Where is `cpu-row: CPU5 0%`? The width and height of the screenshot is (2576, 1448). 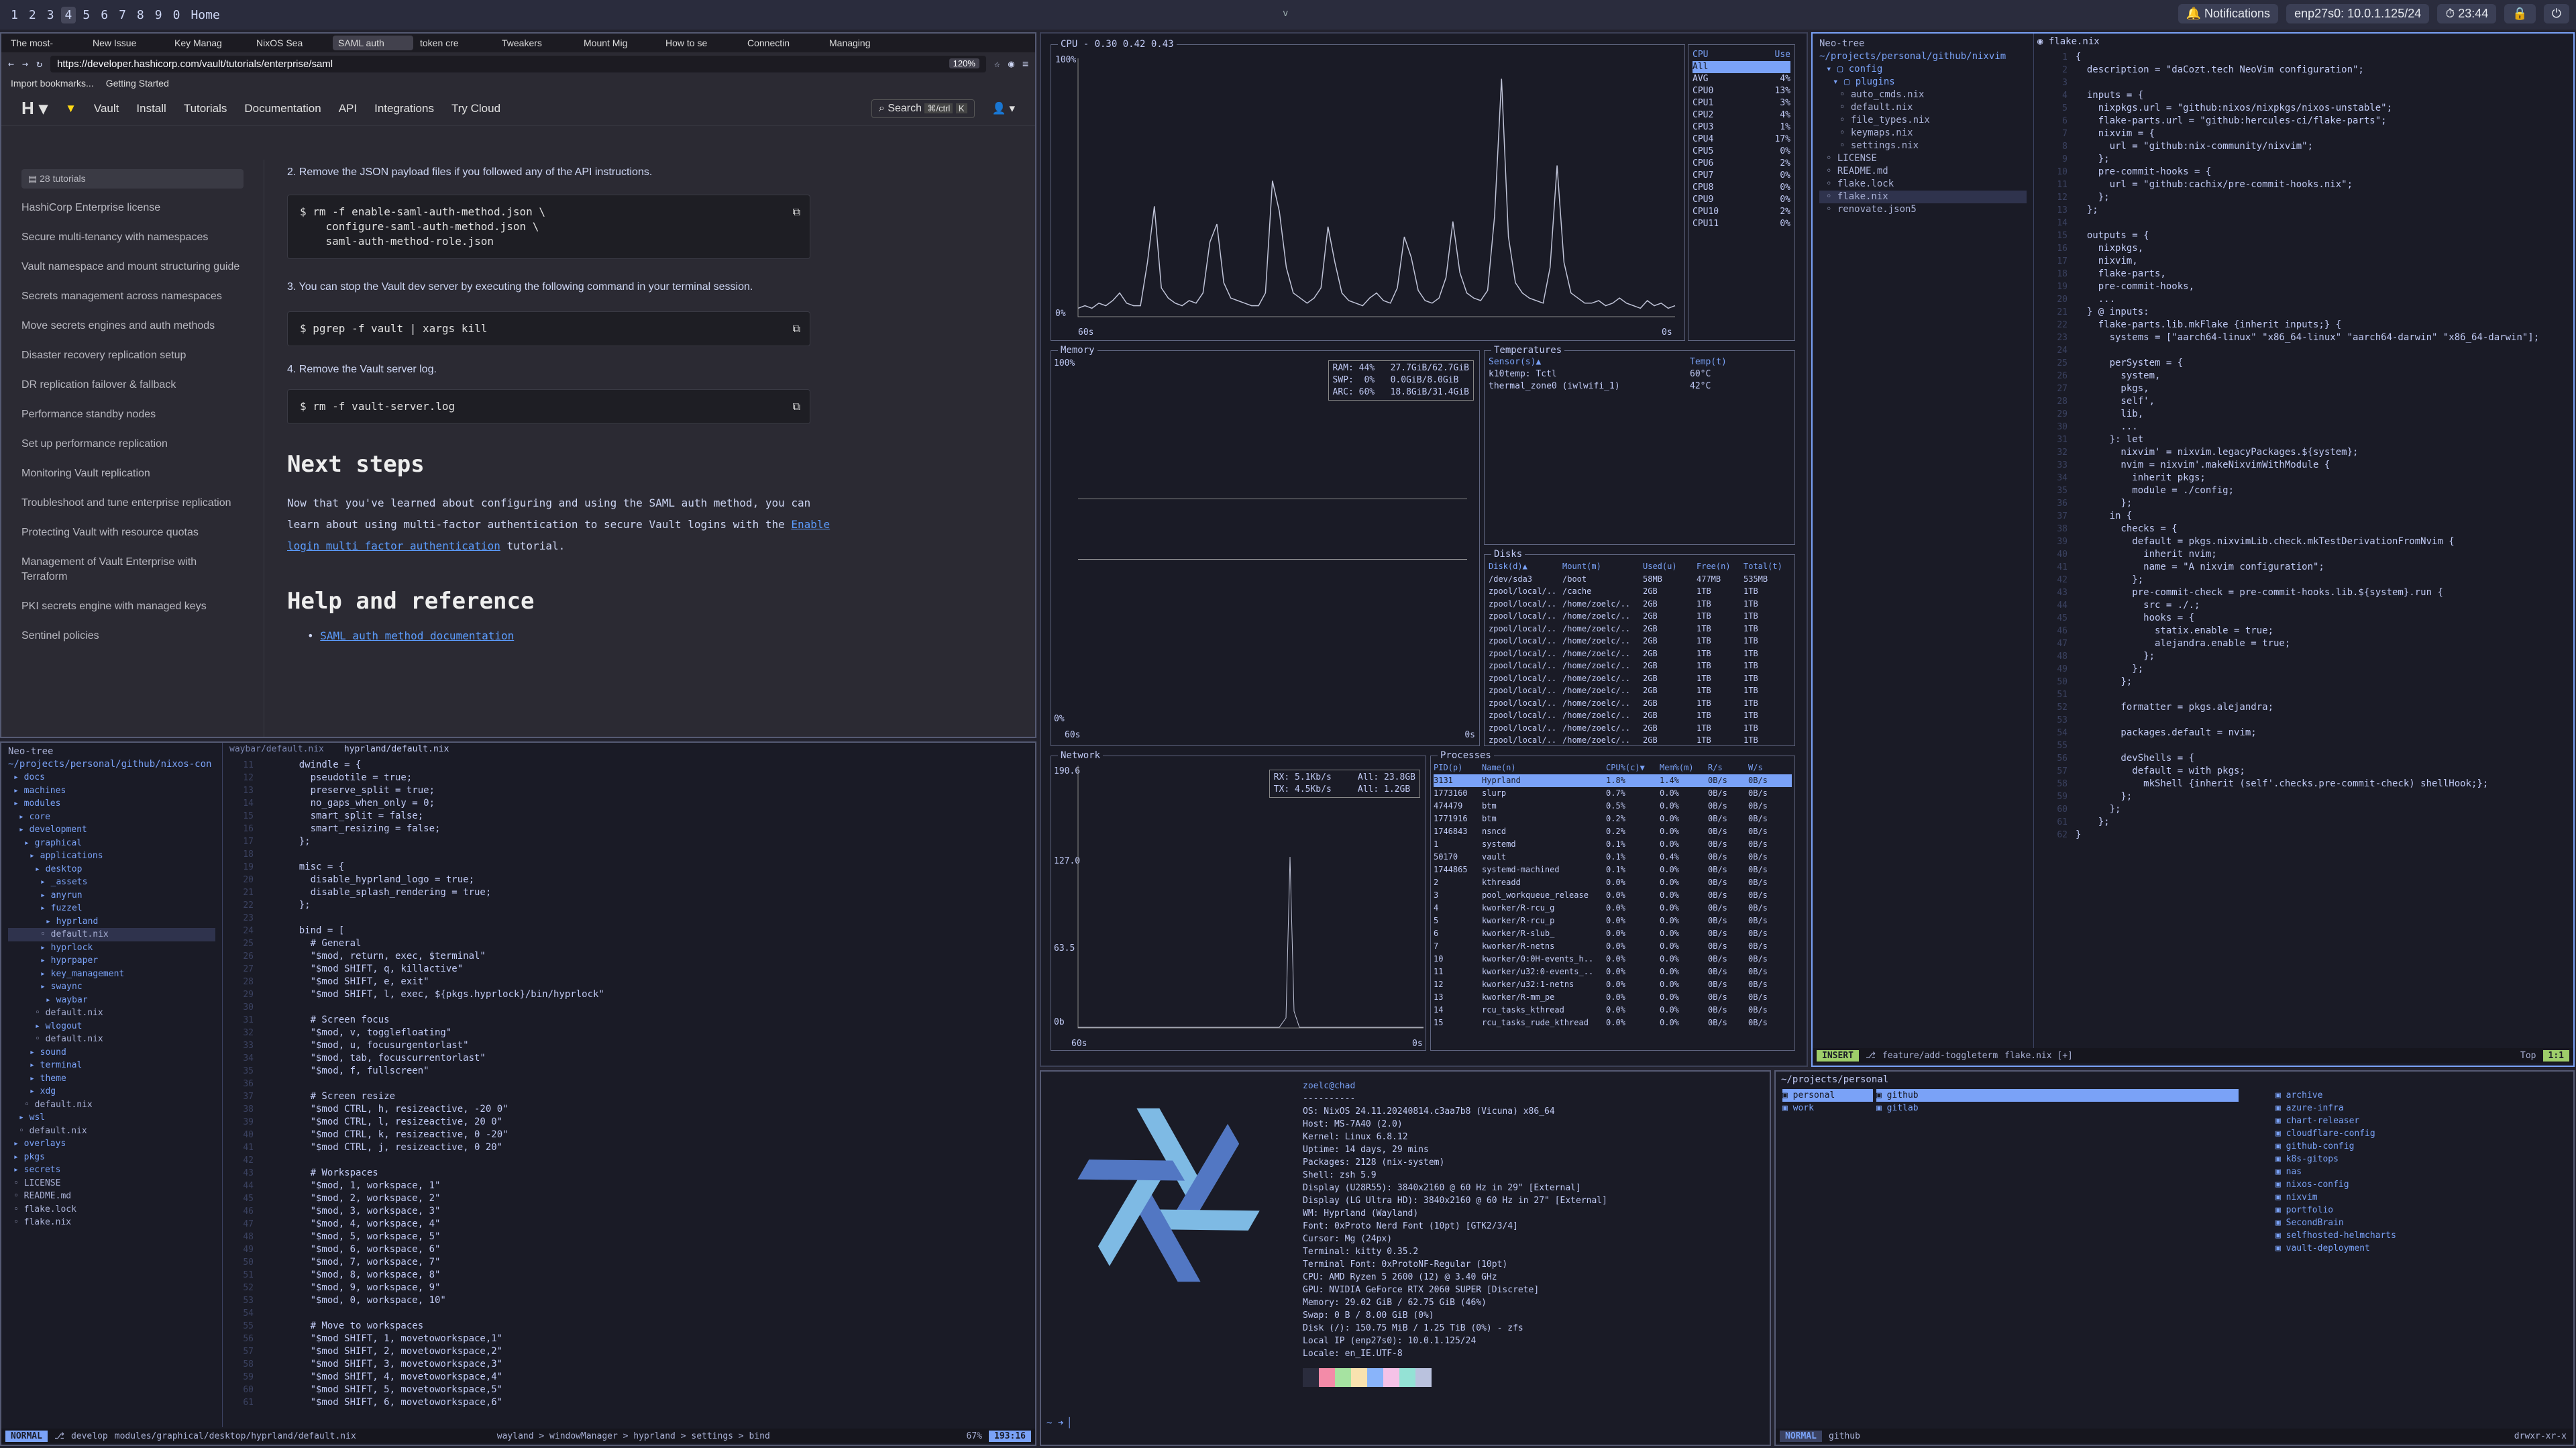
cpu-row: CPU5 0% is located at coordinates (1741, 152).